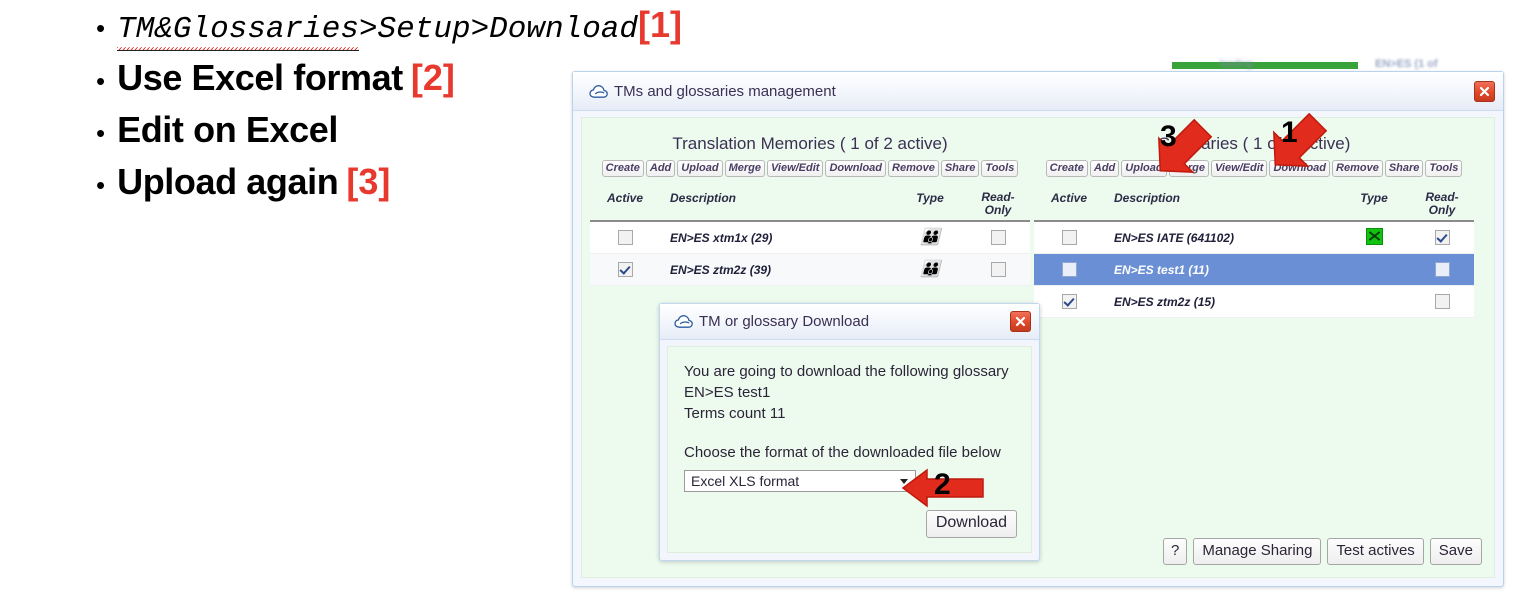 The height and width of the screenshot is (601, 1534). What do you see at coordinates (238, 31) in the screenshot?
I see `bullet-1-path-highlight: TM&Glossaries` at bounding box center [238, 31].